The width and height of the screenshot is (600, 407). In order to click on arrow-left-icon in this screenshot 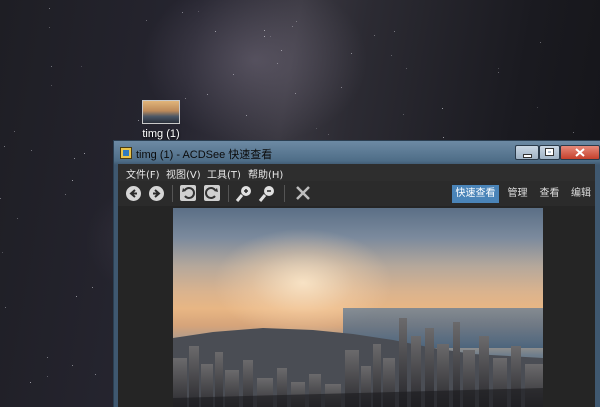, I will do `click(133, 193)`.